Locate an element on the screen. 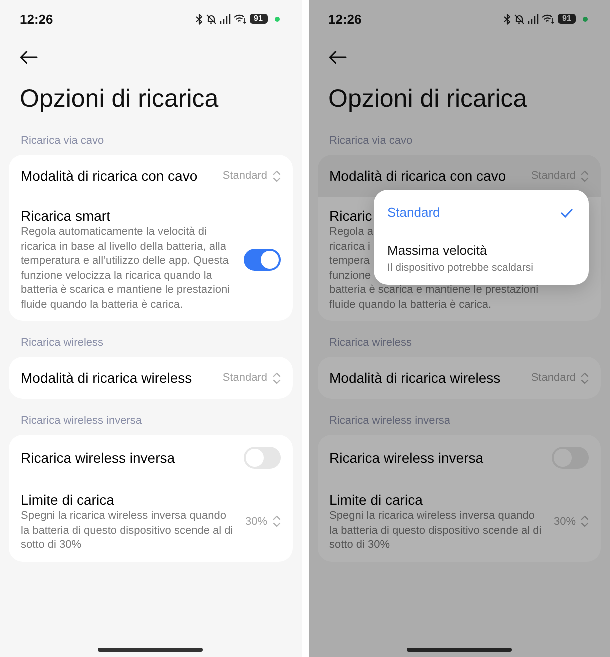 This screenshot has width=610, height=657. description-line: ricarica i is located at coordinates (350, 247).